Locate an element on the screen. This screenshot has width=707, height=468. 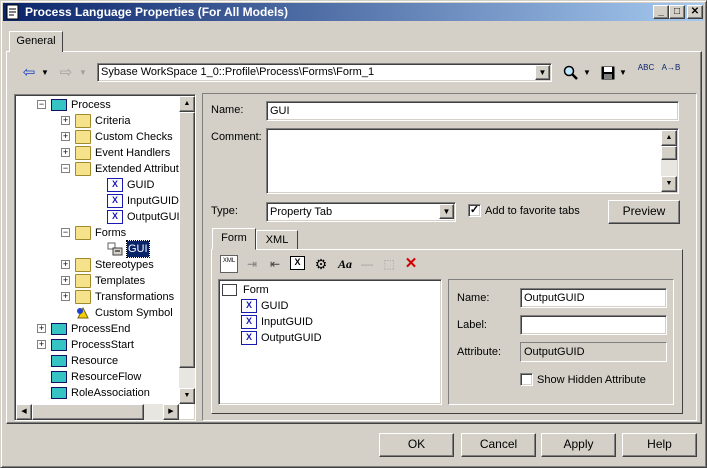
tree-horizontal-scrollbar: ◀ ▶ is located at coordinates (97, 412).